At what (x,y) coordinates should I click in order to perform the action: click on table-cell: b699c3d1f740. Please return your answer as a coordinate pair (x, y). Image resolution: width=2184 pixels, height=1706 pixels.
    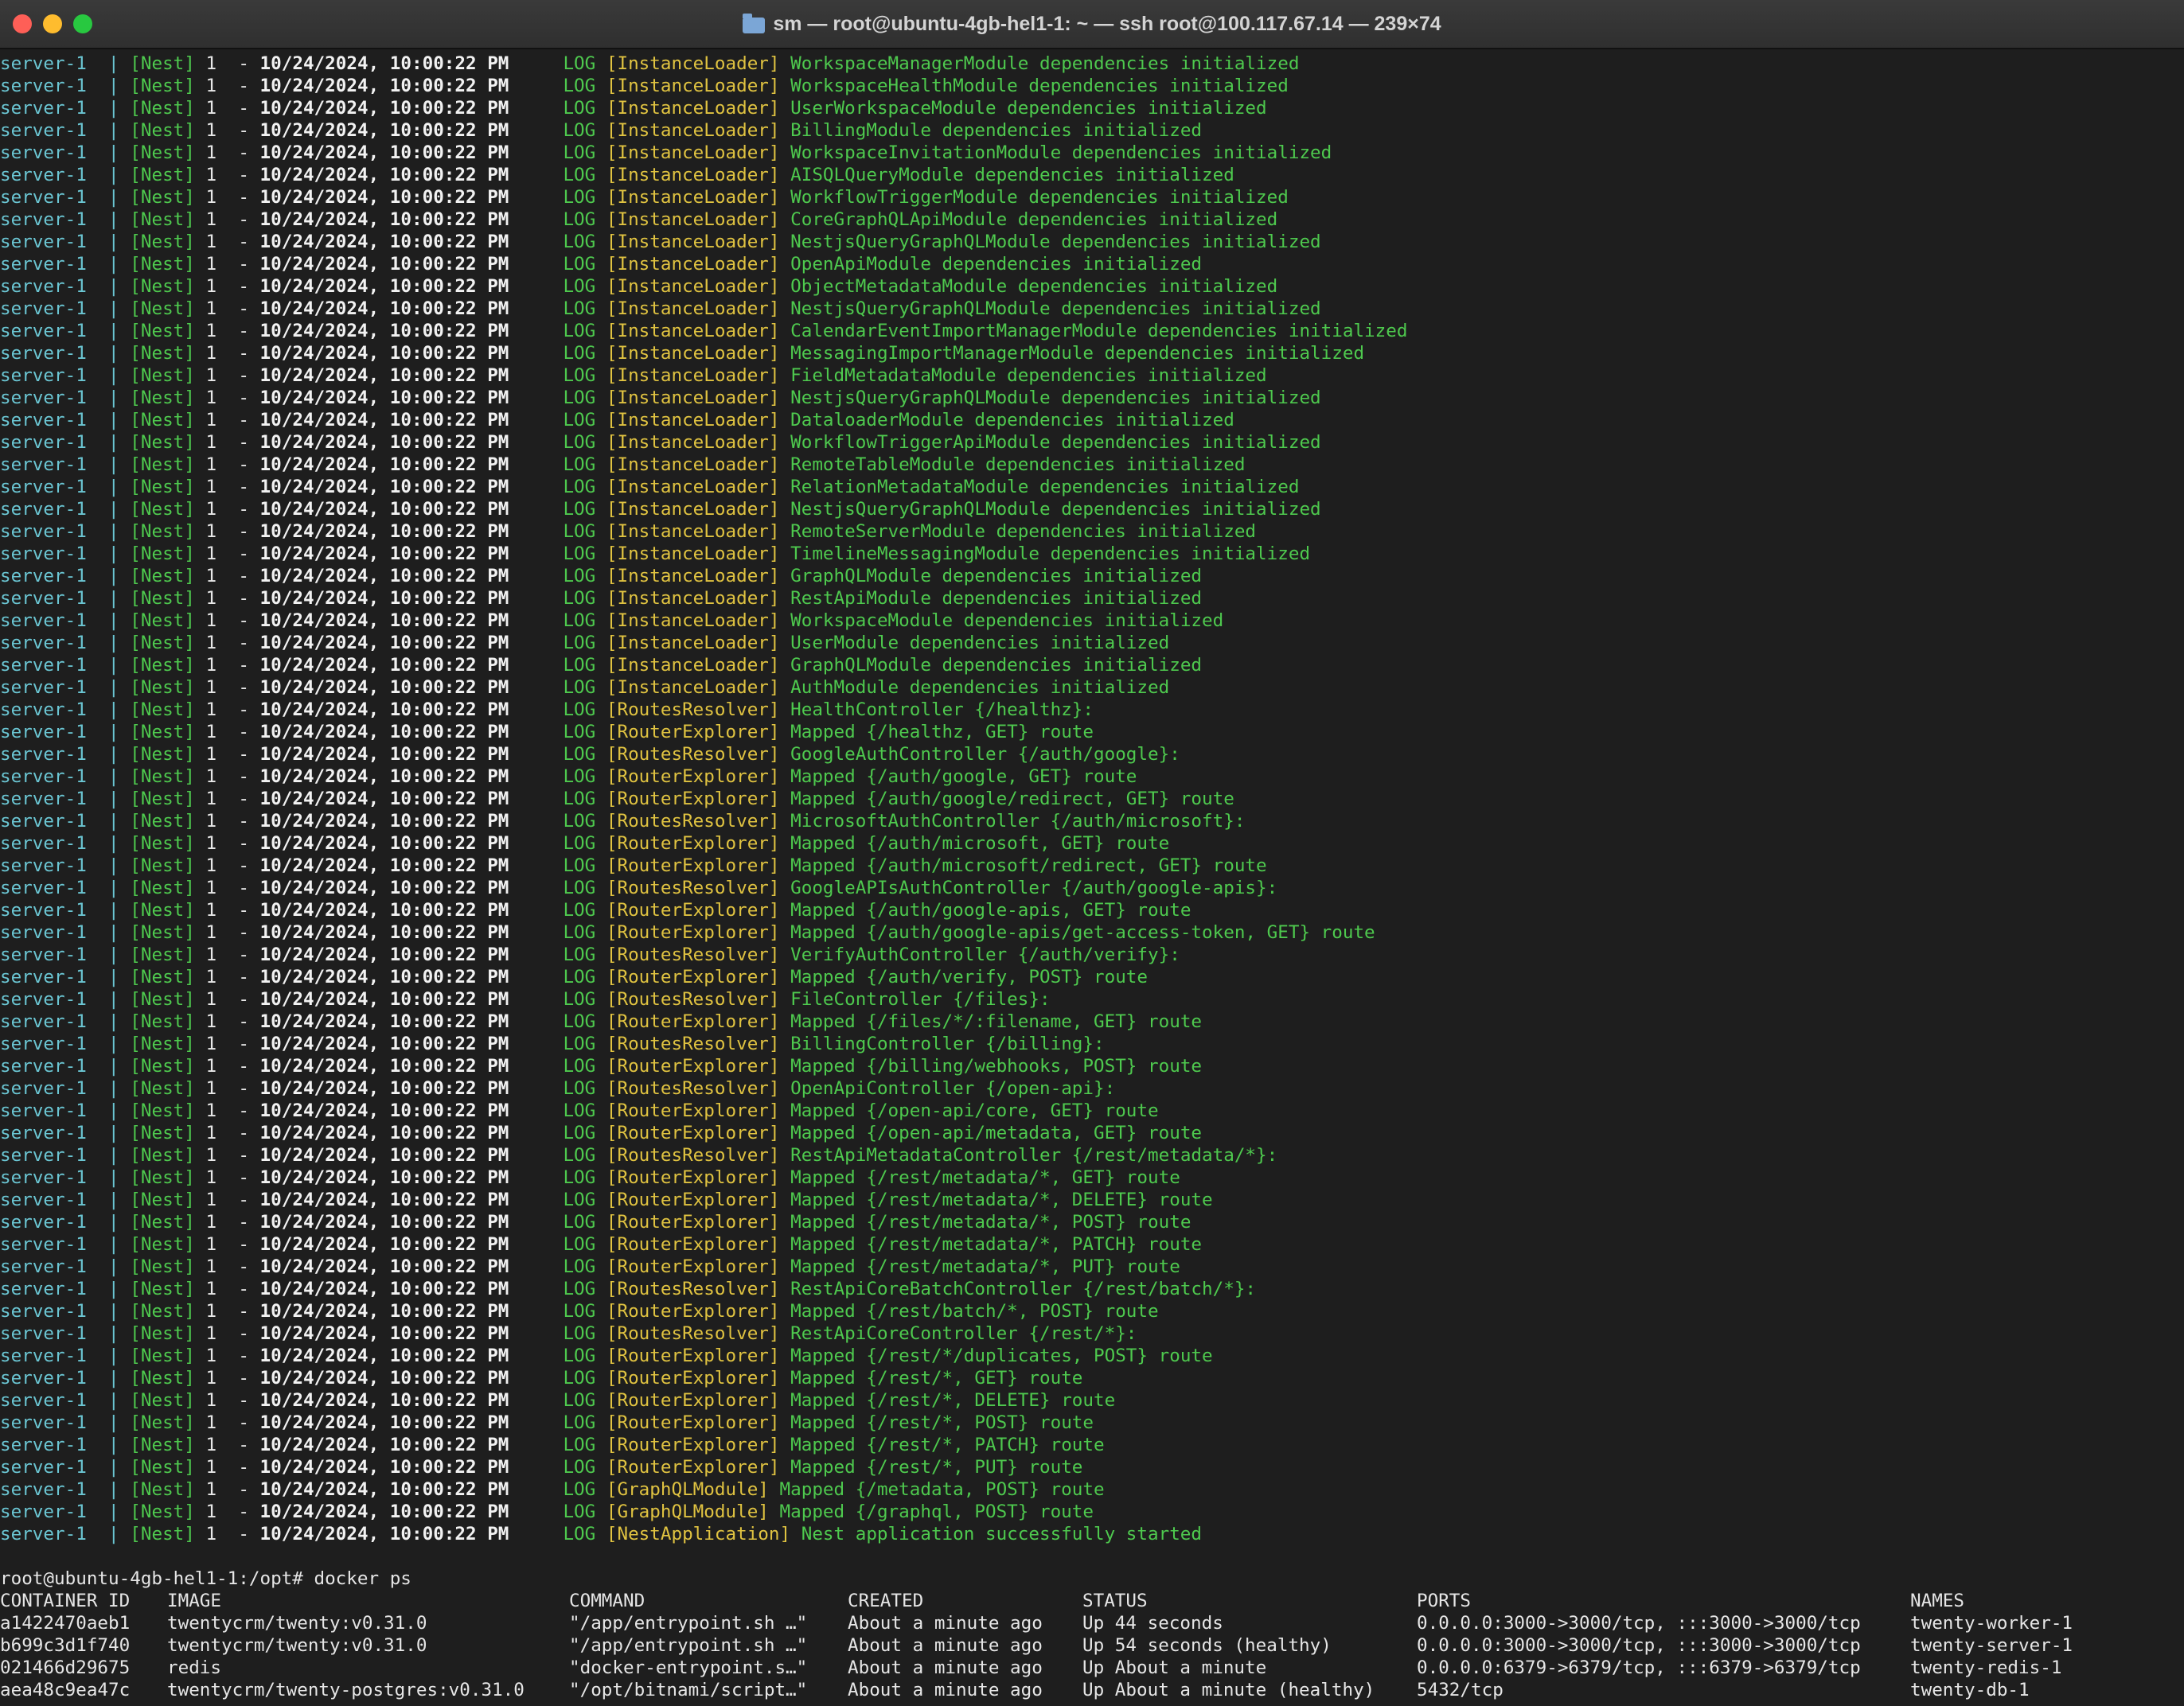
    Looking at the image, I should click on (65, 1645).